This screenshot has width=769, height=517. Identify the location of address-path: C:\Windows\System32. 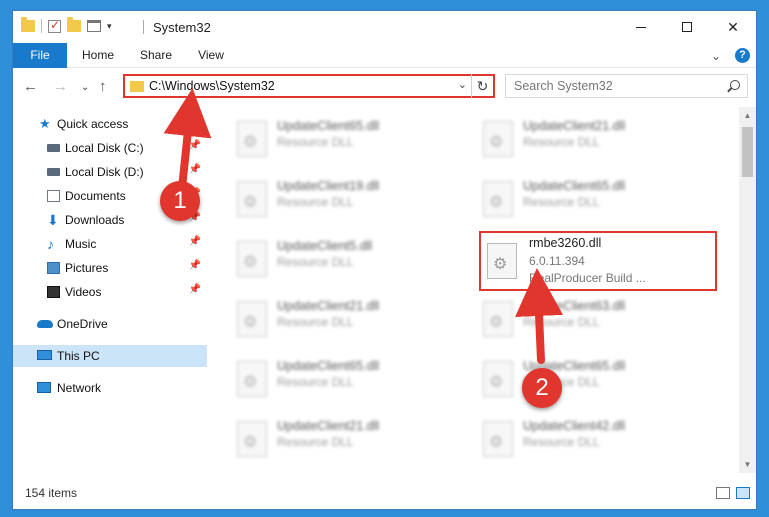
(212, 86).